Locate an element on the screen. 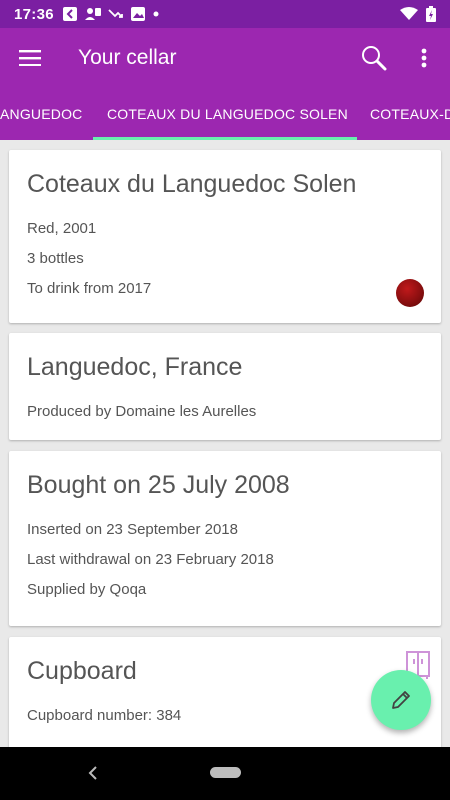  notification-icons is located at coordinates (111, 14).